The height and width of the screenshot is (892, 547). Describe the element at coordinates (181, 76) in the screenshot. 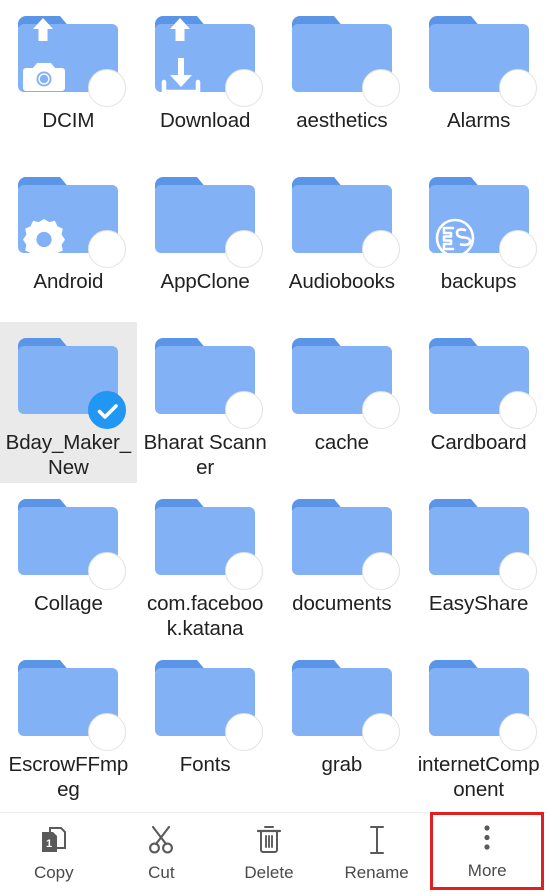

I see `download-icon` at that location.